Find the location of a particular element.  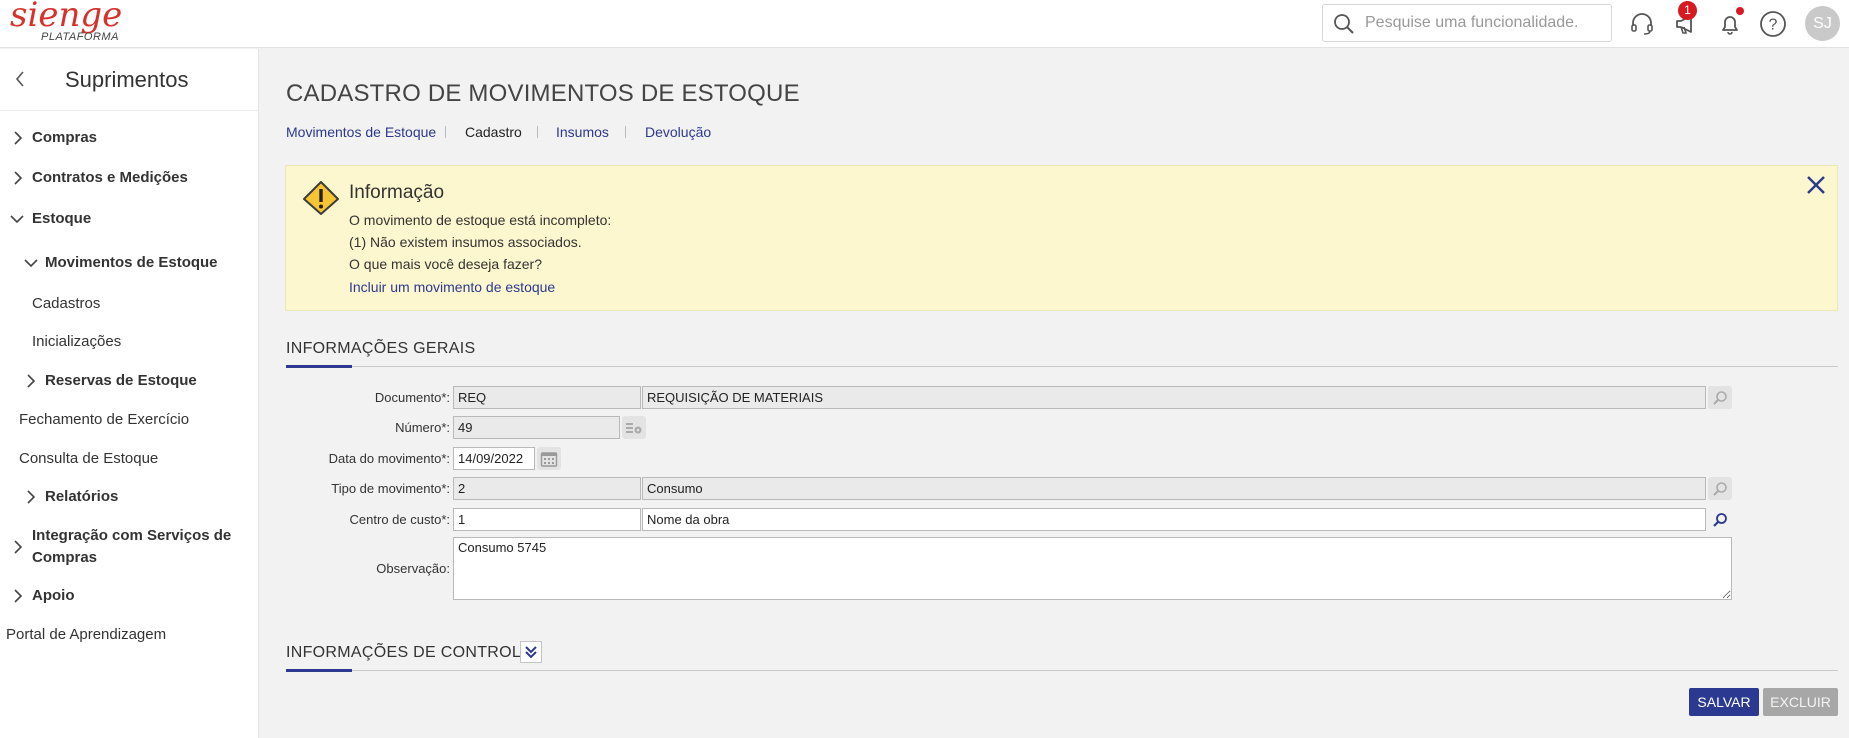

info-title: Informação is located at coordinates (397, 192).